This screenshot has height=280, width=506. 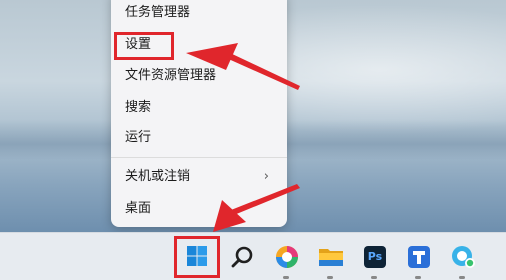 What do you see at coordinates (243, 66) in the screenshot?
I see `arrow-to-settings` at bounding box center [243, 66].